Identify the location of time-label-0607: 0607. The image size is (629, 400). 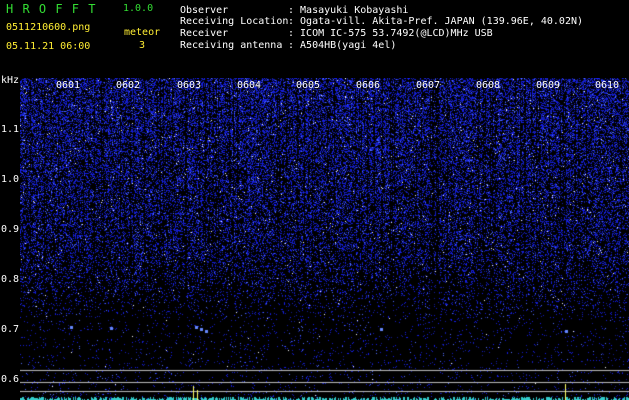
(428, 85).